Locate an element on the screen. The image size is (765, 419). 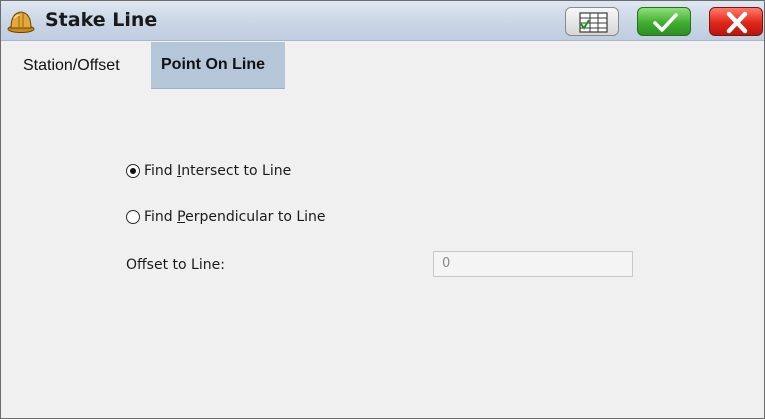
find-perpendicular-radio is located at coordinates (133, 217).